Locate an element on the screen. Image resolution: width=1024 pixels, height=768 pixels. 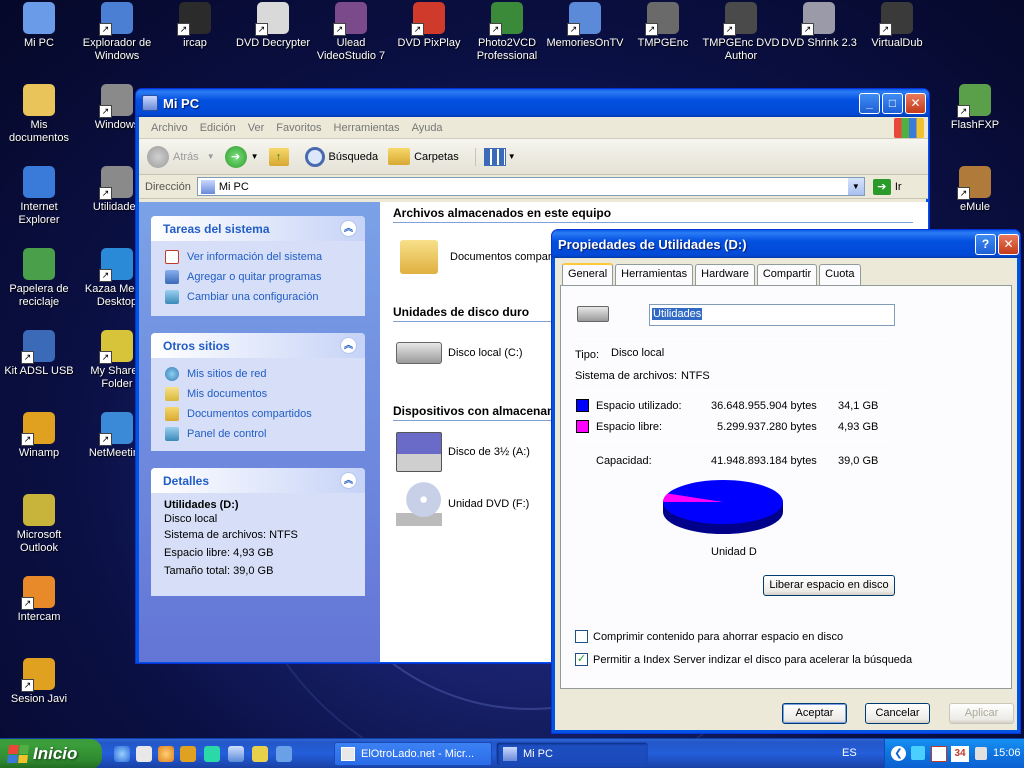
tab-hardware: Hardware is located at coordinates (725, 275).